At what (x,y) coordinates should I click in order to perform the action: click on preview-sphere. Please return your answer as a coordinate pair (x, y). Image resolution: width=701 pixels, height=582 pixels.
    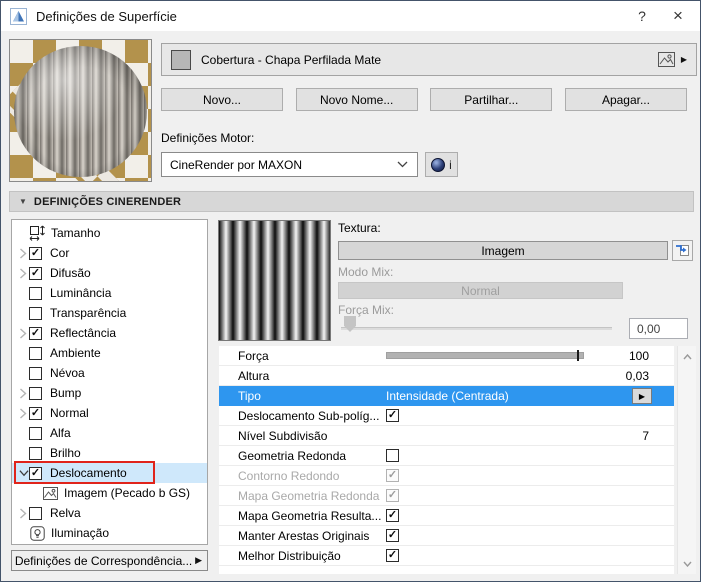
    Looking at the image, I should click on (80, 111).